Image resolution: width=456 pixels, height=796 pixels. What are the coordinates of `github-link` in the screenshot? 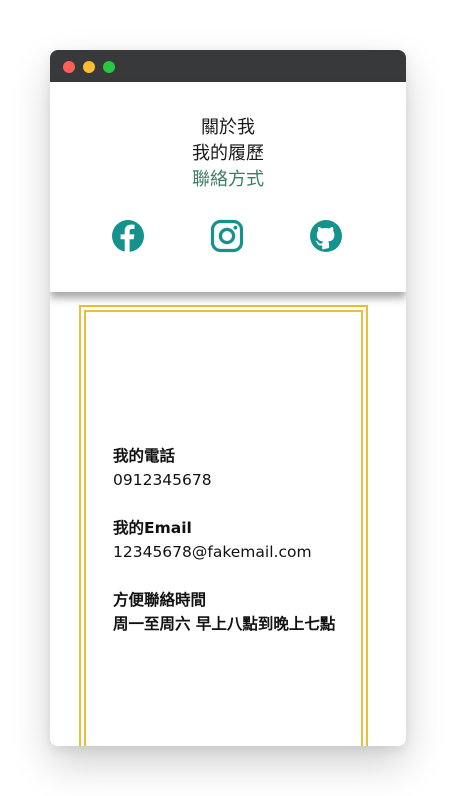 It's located at (326, 236).